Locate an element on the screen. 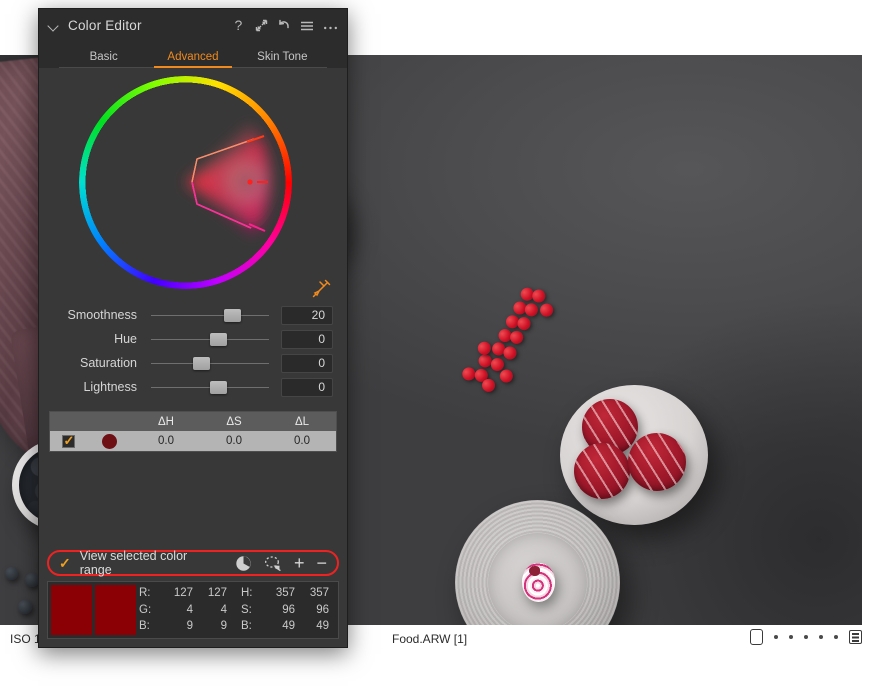 This screenshot has height=686, width=874. color-range-selection is located at coordinates (185, 182).